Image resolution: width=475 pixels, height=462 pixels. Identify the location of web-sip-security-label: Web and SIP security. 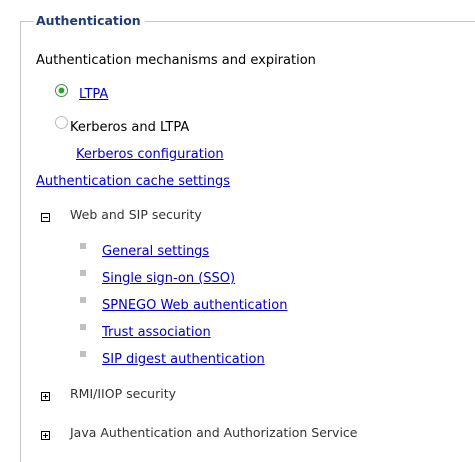
(136, 214).